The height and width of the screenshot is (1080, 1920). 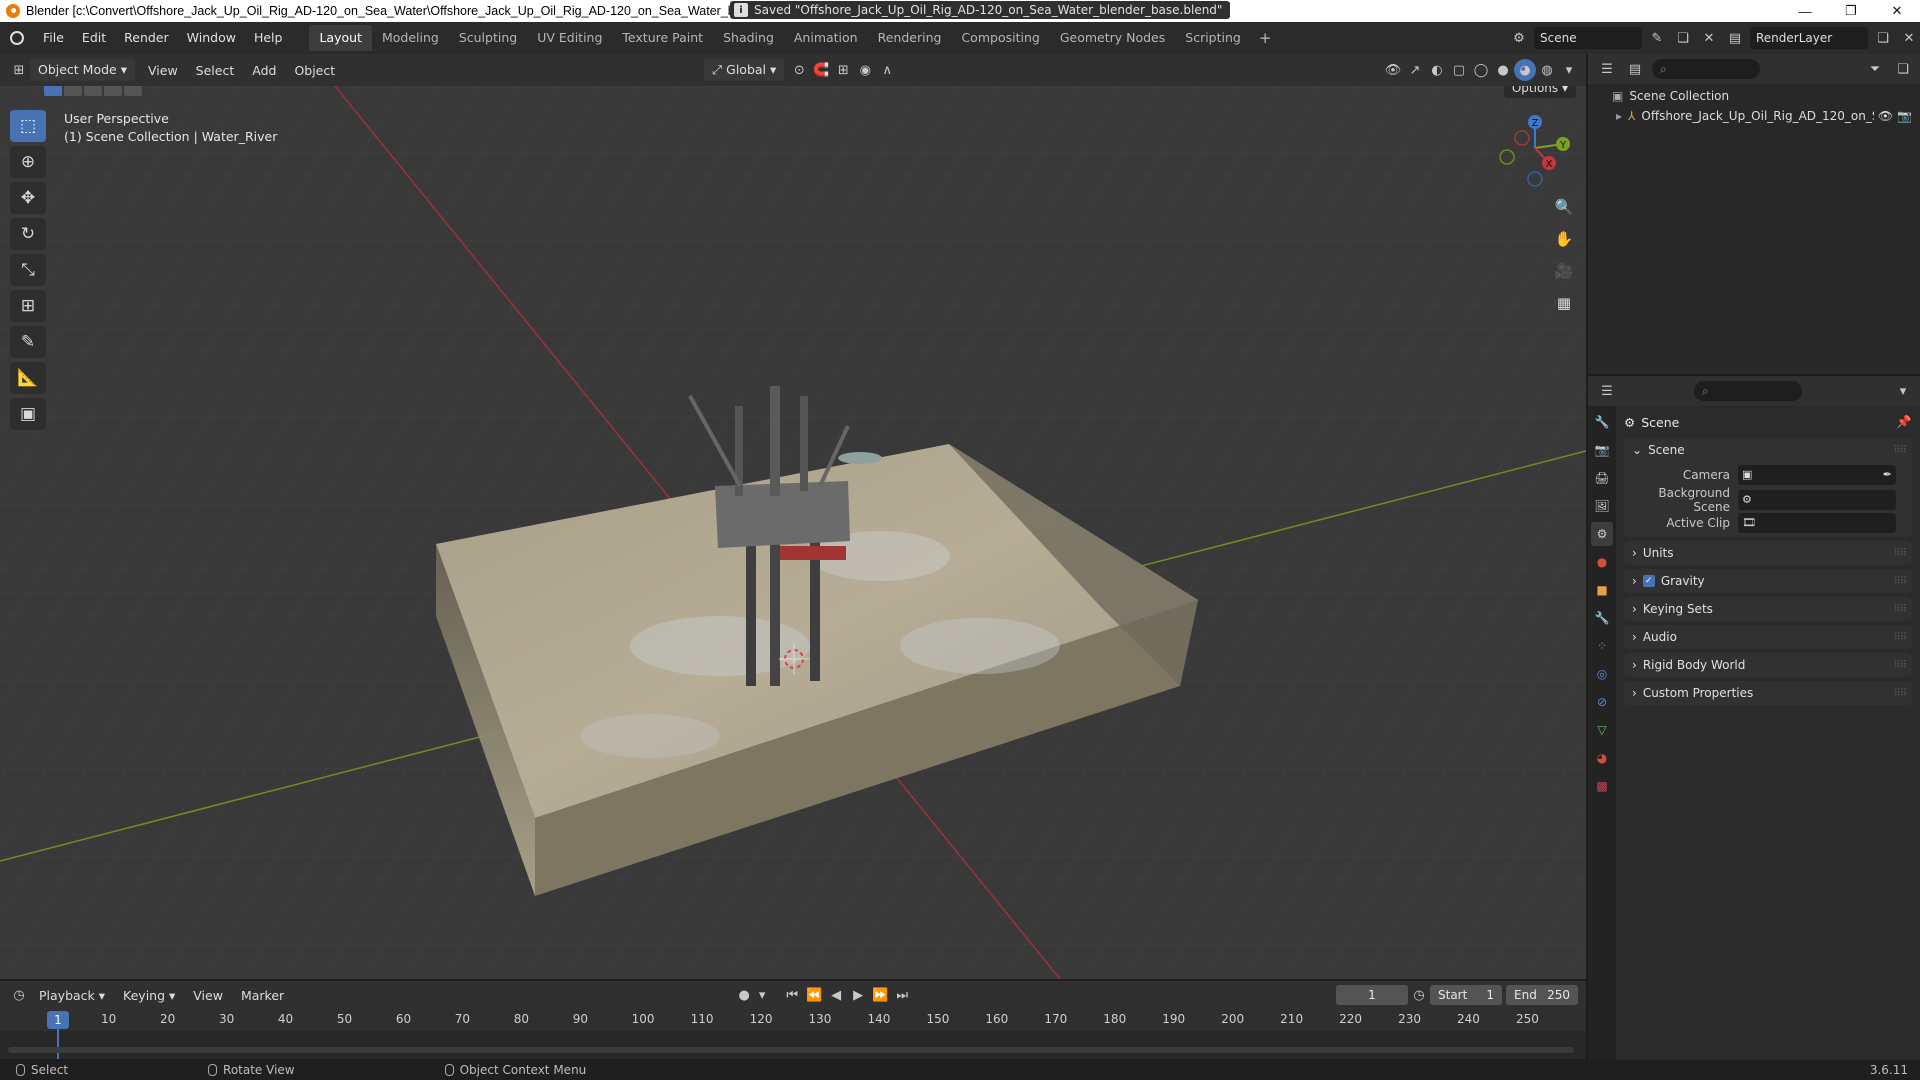 I want to click on properties-options-icon: ▾, so click(x=1903, y=391).